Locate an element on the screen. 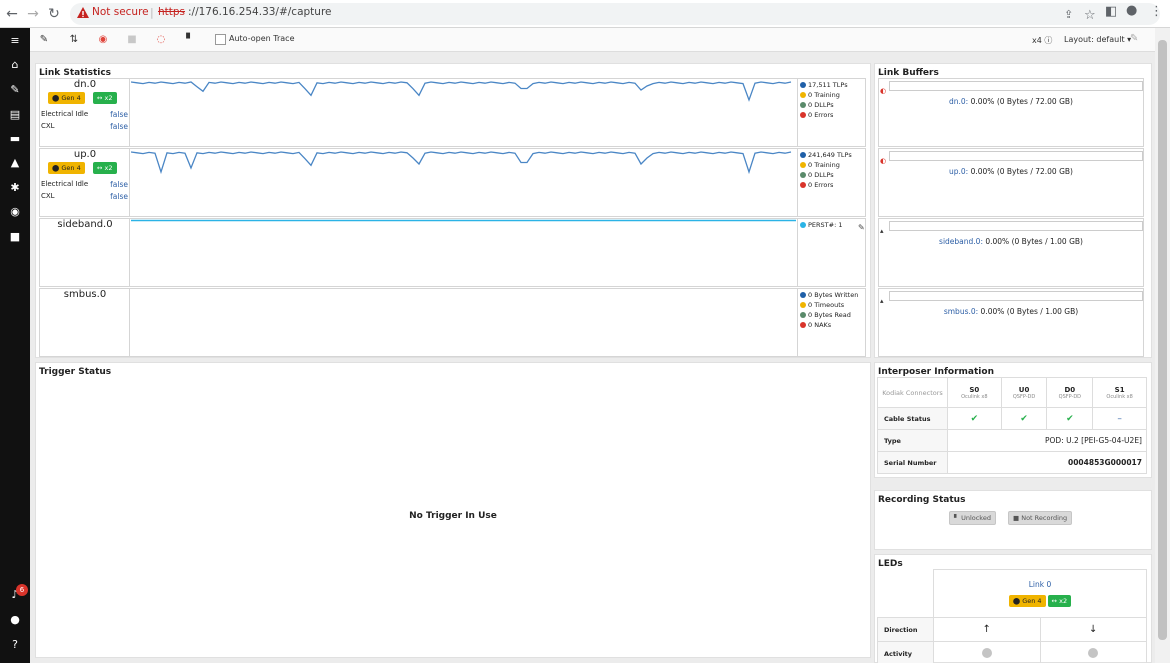 The height and width of the screenshot is (663, 1170). reload-icon: ↻ is located at coordinates (54, 14).